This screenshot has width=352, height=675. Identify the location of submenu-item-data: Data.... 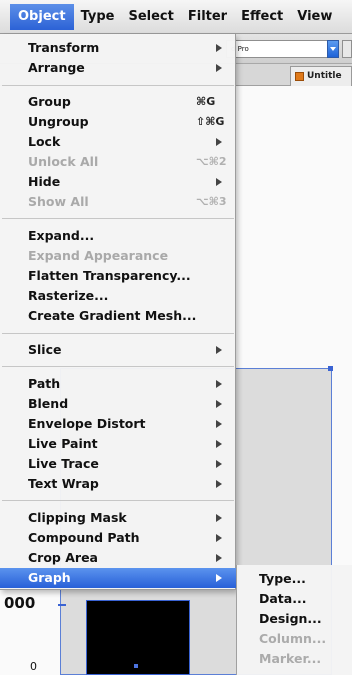
(294, 598).